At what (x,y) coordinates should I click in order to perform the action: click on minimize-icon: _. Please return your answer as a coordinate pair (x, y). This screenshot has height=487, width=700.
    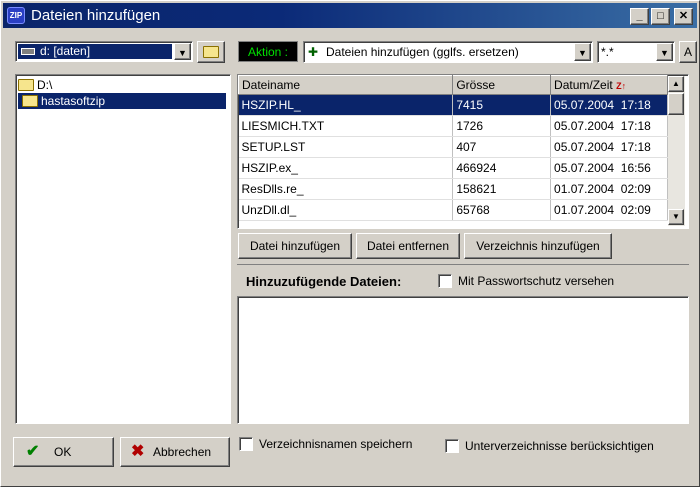
    Looking at the image, I should click on (639, 16).